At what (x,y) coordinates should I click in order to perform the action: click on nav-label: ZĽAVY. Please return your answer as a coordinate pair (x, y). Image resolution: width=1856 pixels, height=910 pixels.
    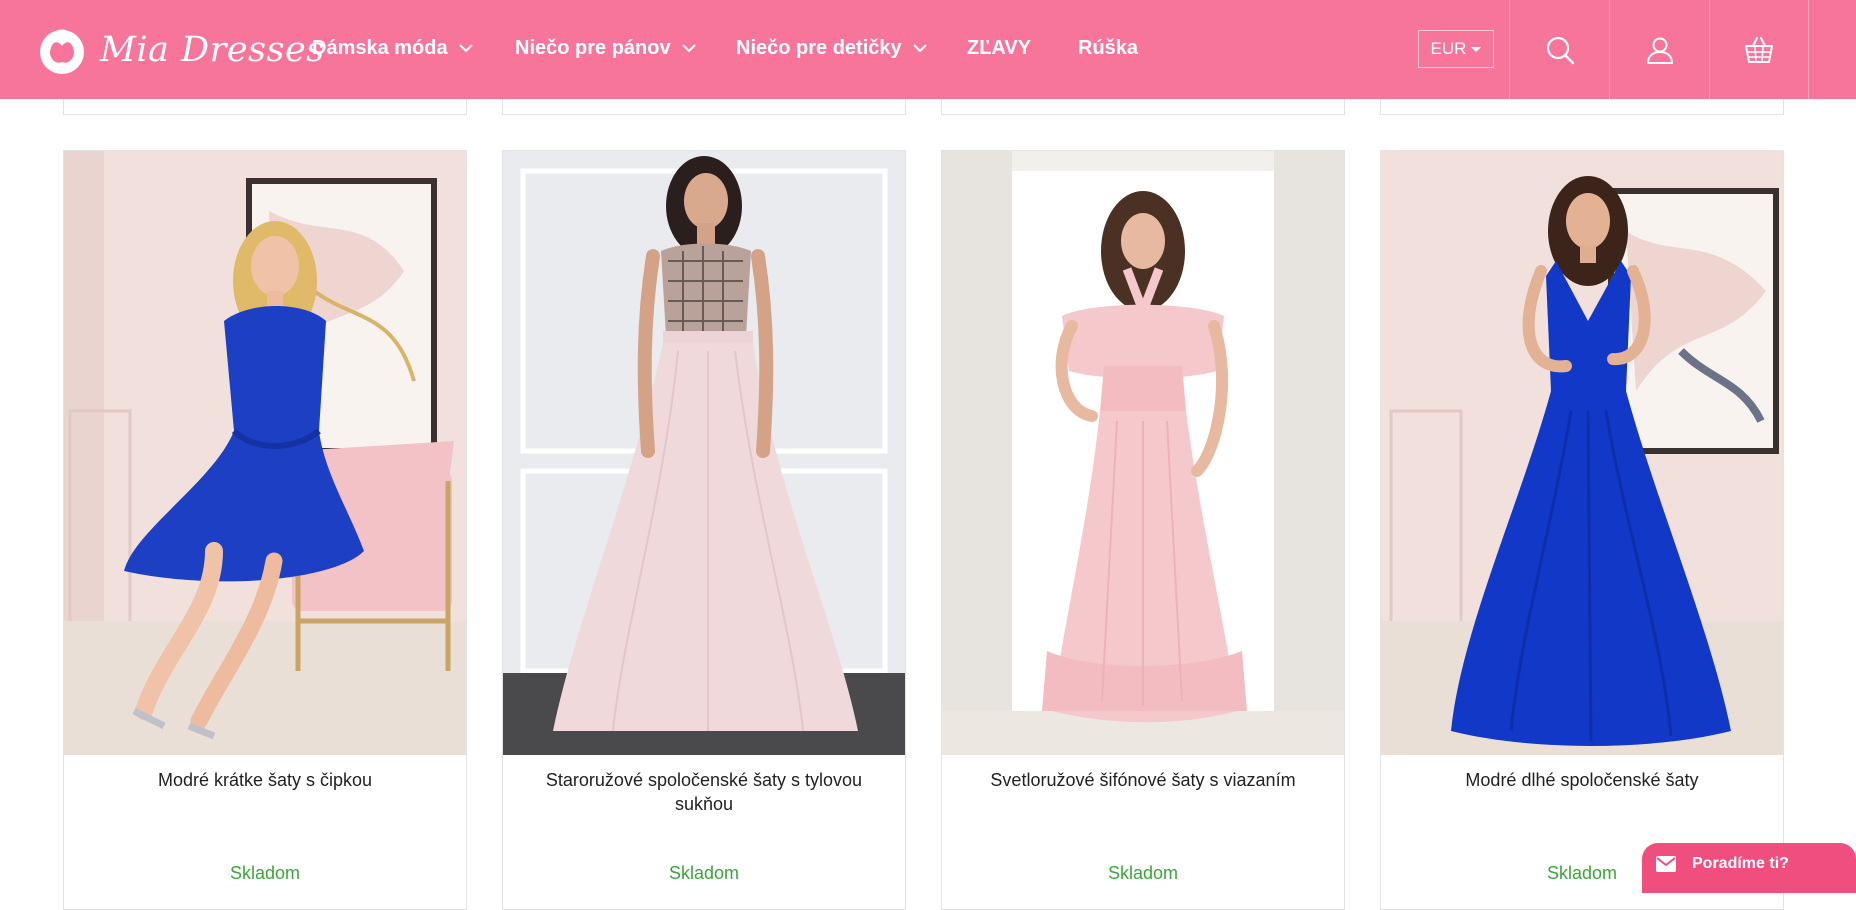
    Looking at the image, I should click on (999, 48).